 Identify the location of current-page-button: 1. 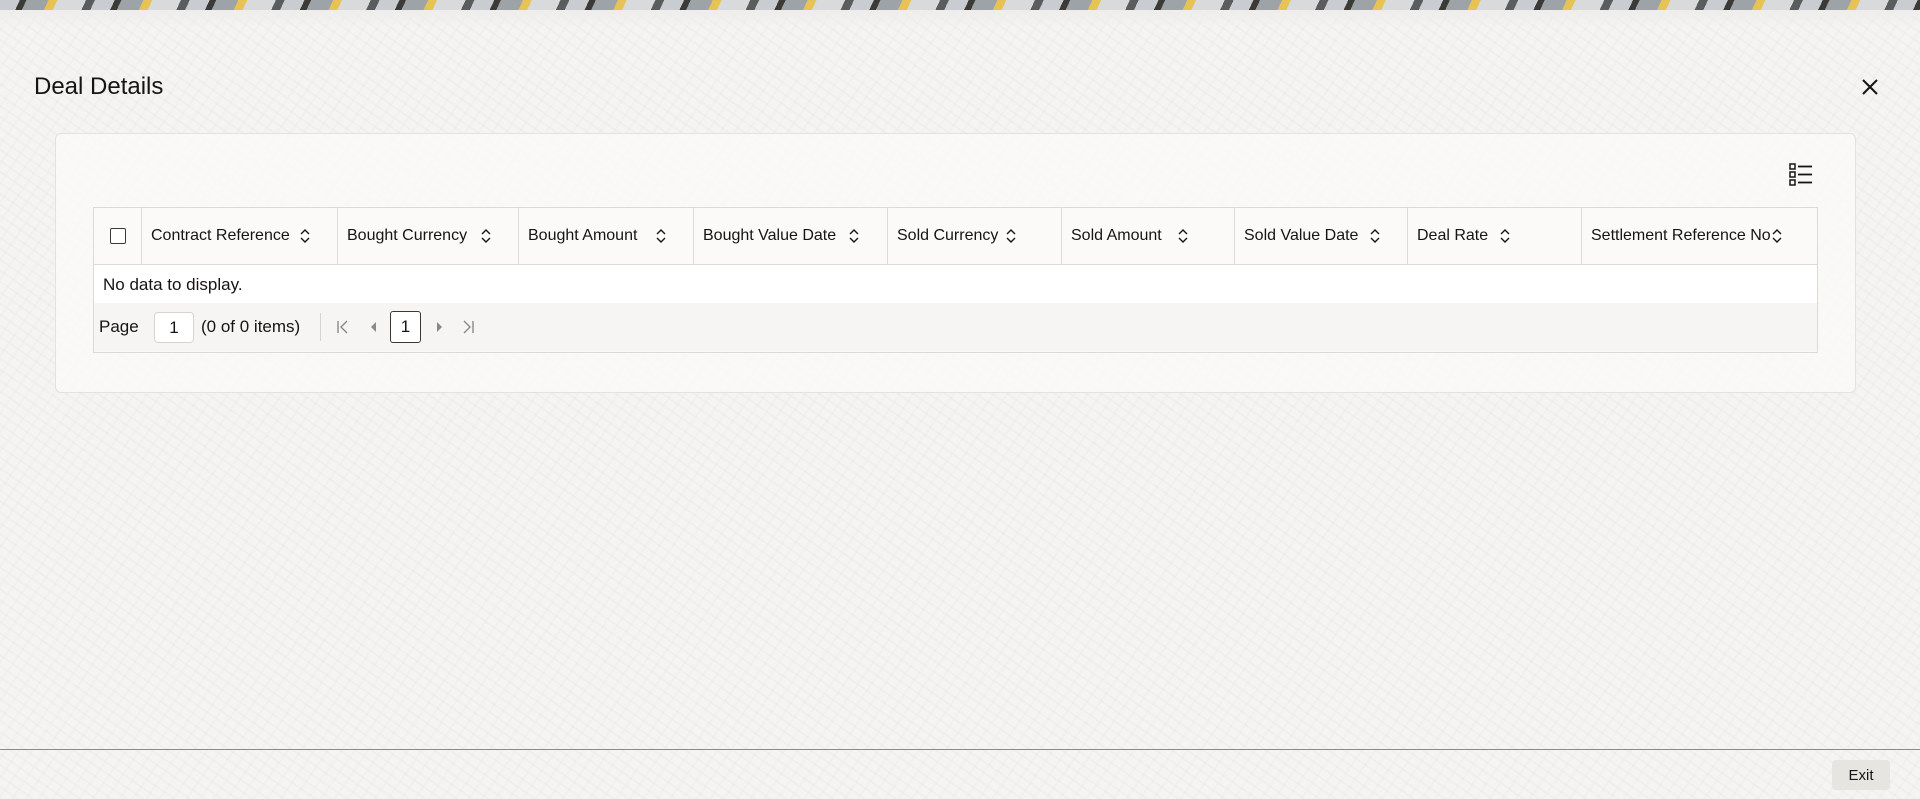
(405, 327).